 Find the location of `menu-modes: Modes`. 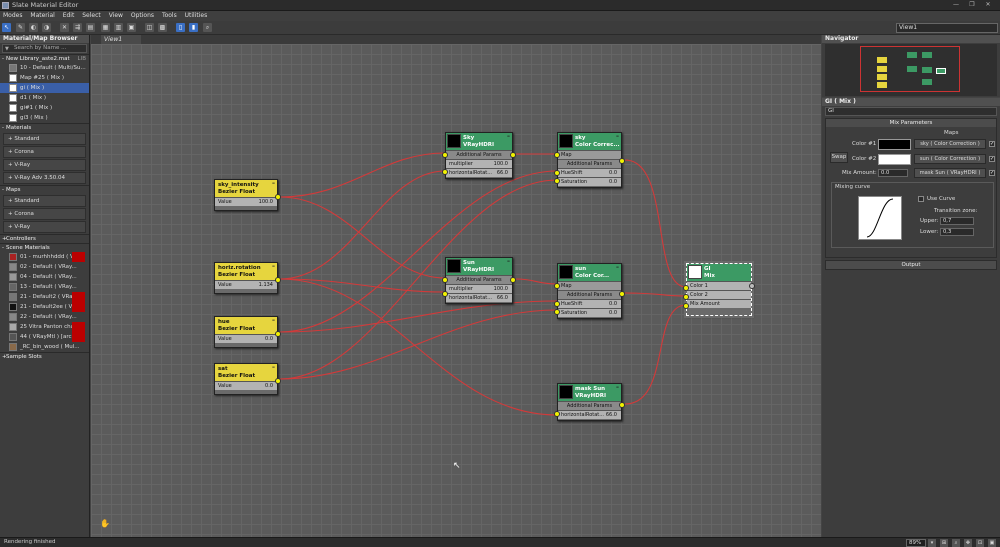

menu-modes: Modes is located at coordinates (12, 16).